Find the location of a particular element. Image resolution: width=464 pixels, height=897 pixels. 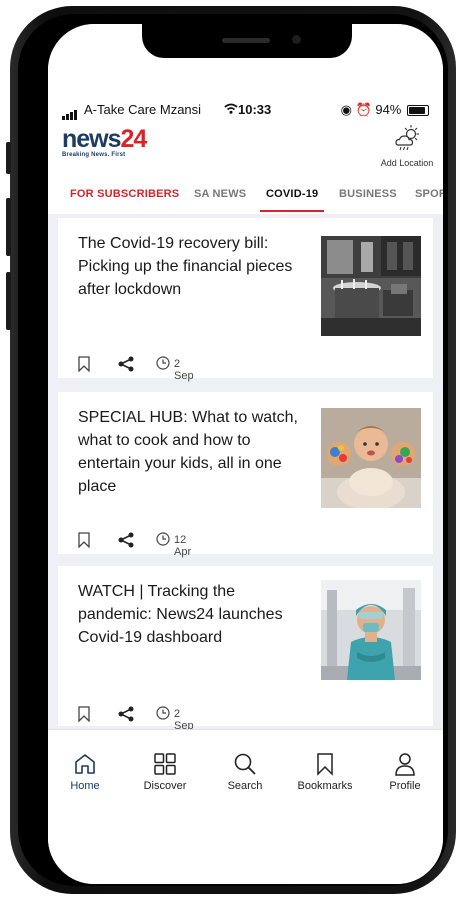

volume-up-button is located at coordinates (8, 227).